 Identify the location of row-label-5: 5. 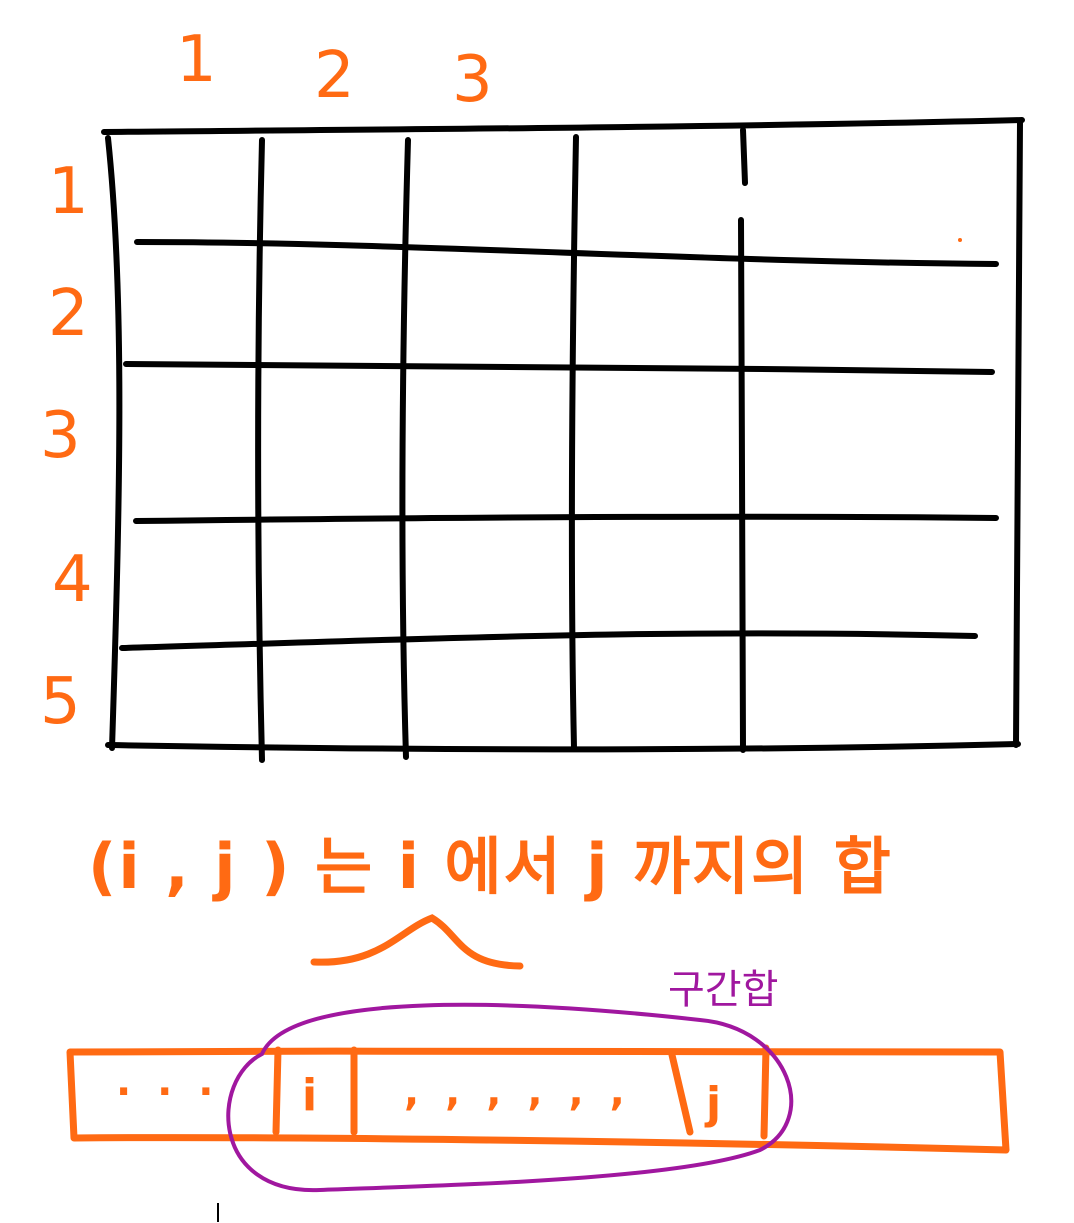
(60, 702).